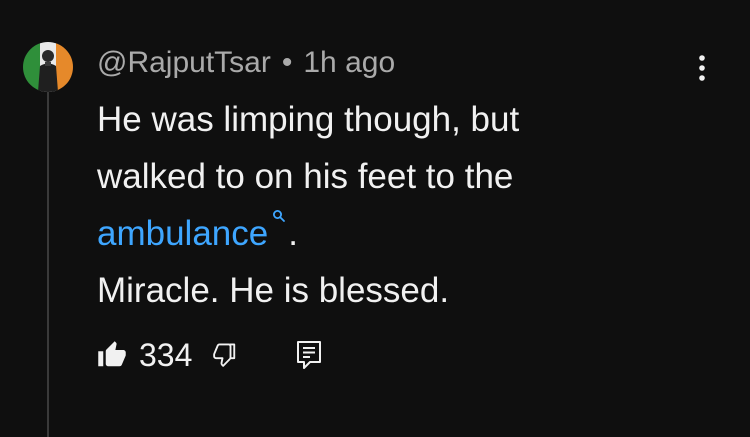  Describe the element at coordinates (349, 63) in the screenshot. I see `comment-time: 1h ago` at that location.